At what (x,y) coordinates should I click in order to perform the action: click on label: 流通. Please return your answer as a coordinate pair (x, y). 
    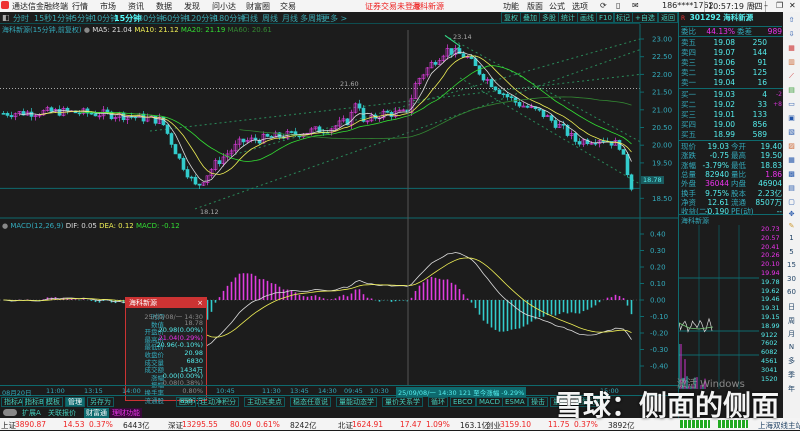
    Looking at the image, I should click on (738, 202).